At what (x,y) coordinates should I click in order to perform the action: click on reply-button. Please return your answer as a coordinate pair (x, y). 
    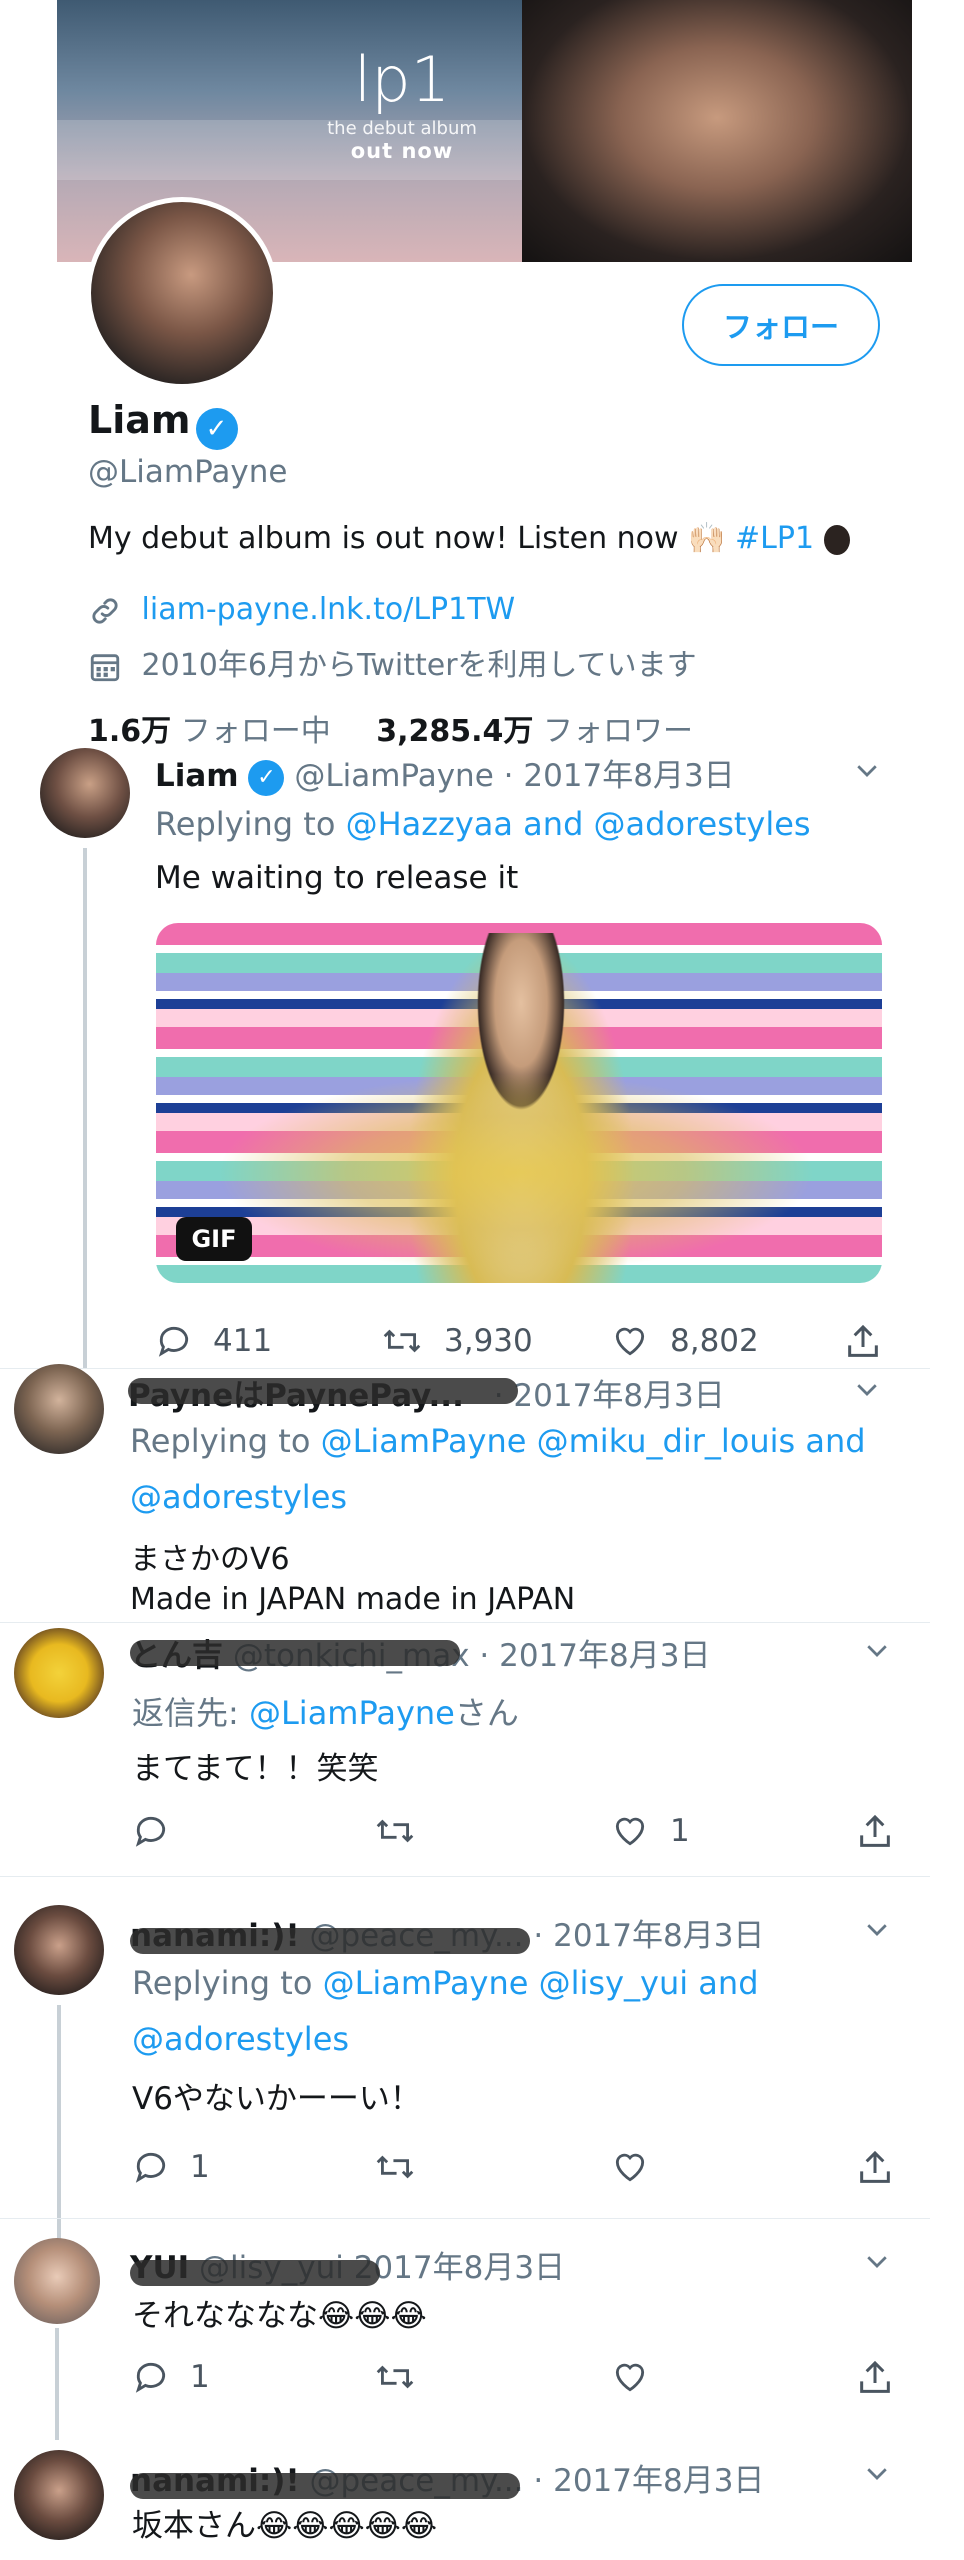
    Looking at the image, I should click on (161, 1831).